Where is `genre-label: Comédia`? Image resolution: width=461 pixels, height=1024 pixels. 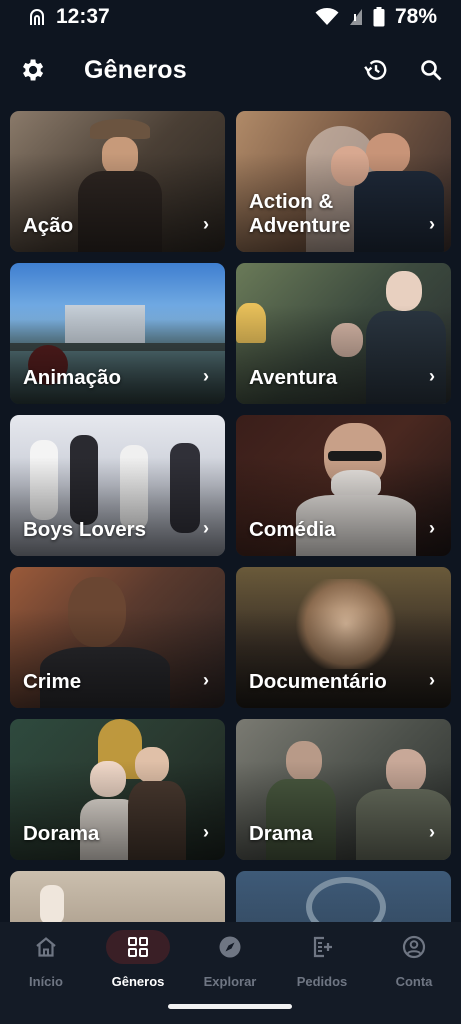 genre-label: Comédia is located at coordinates (292, 529).